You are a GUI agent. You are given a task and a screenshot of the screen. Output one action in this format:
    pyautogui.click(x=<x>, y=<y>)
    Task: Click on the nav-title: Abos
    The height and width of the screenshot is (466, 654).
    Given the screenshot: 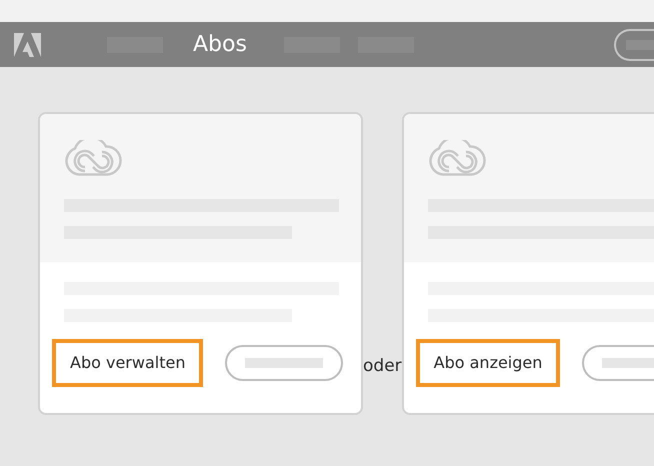 What is the action you would take?
    pyautogui.click(x=220, y=45)
    